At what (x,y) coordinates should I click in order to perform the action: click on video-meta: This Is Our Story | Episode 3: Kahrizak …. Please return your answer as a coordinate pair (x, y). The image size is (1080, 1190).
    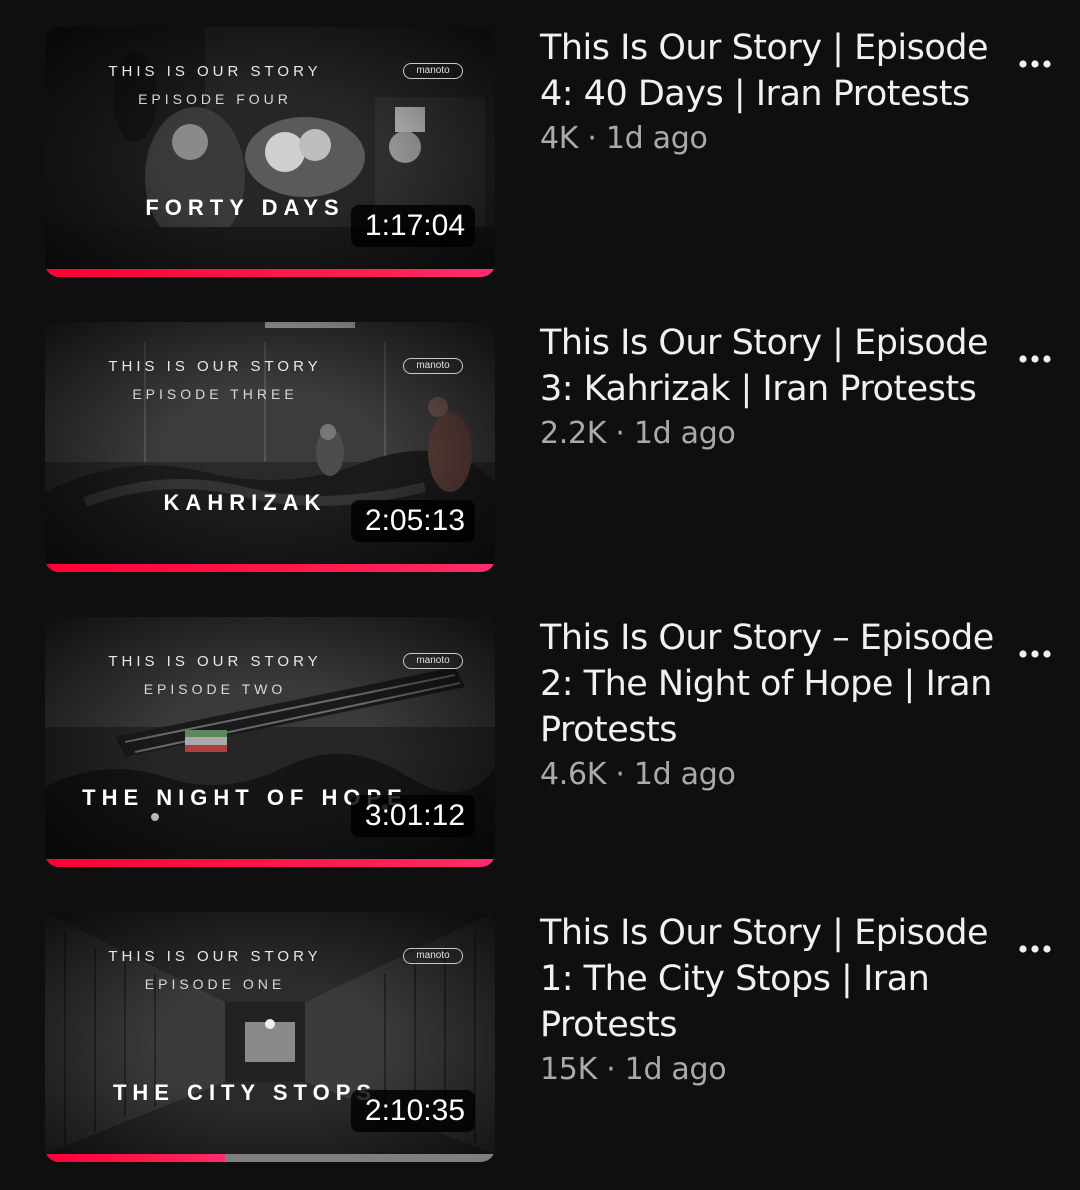
    Looking at the image, I should click on (770, 387).